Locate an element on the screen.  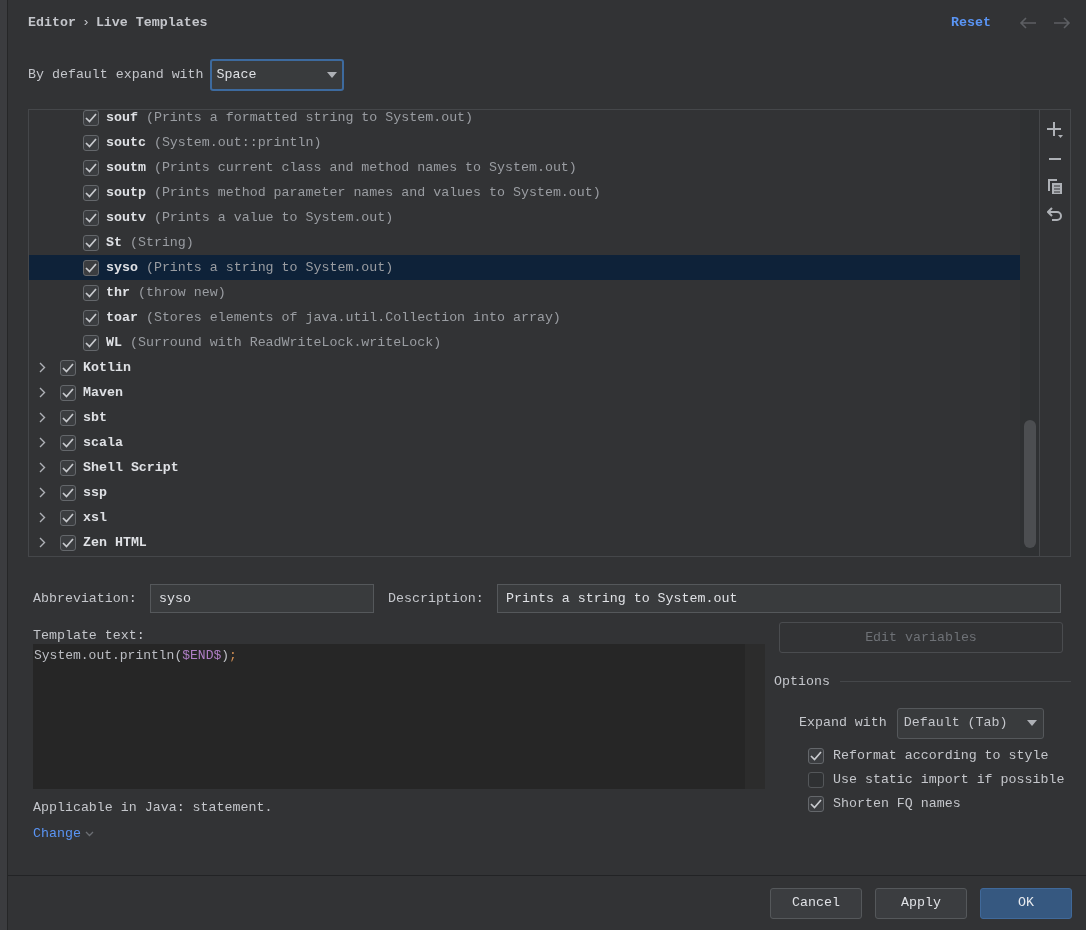
group-name: Zen HTML is located at coordinates (115, 542).